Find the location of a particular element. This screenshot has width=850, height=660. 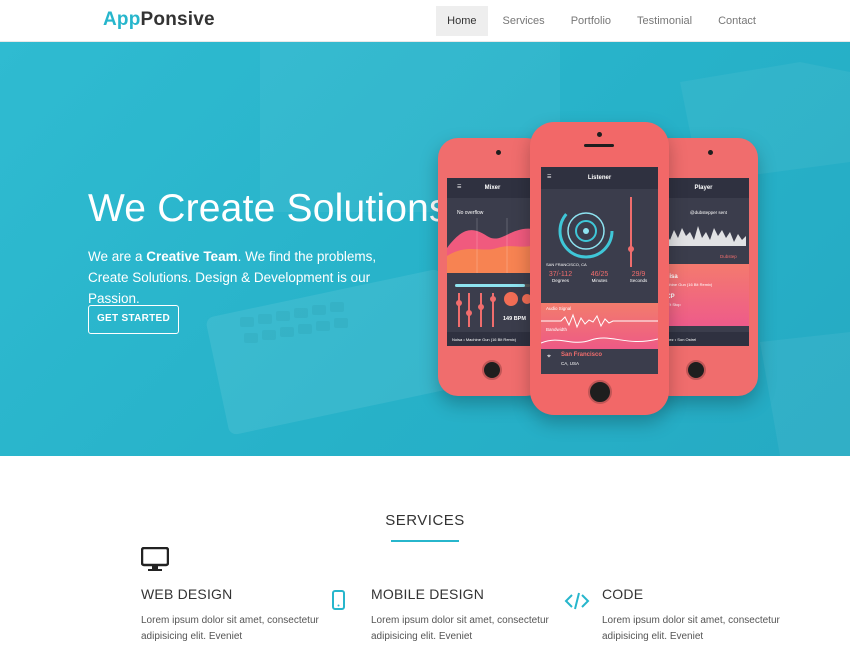

bpm-readout: 149 BPM is located at coordinates (514, 319).